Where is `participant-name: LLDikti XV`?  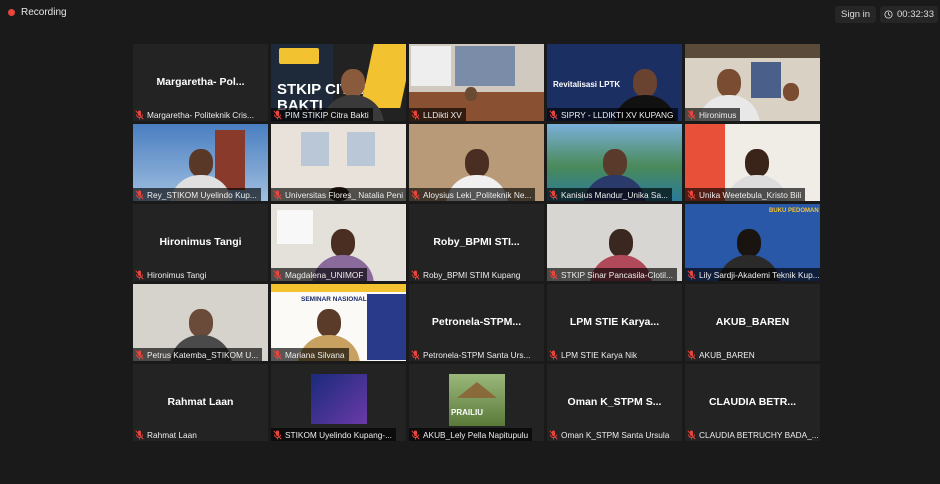 participant-name: LLDikti XV is located at coordinates (442, 114).